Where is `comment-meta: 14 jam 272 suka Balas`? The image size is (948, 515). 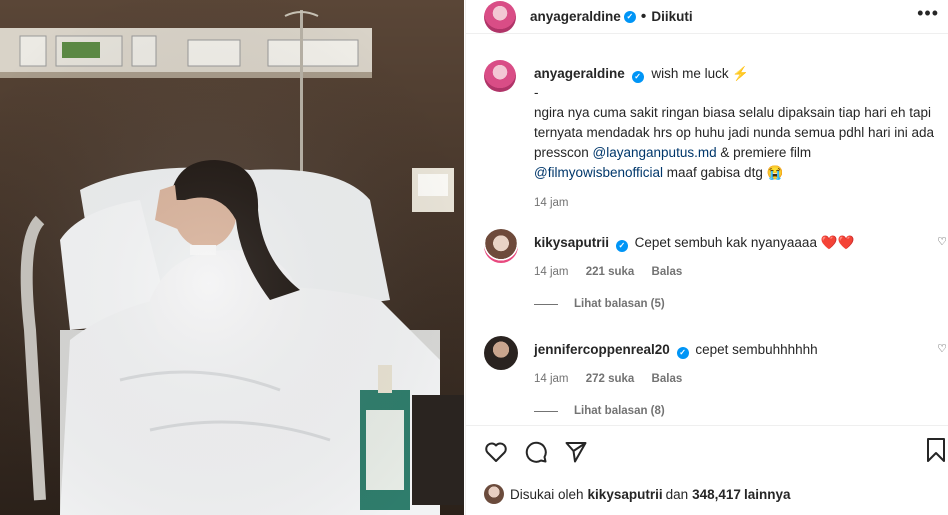
comment-meta: 14 jam 272 suka Balas is located at coordinates (741, 379).